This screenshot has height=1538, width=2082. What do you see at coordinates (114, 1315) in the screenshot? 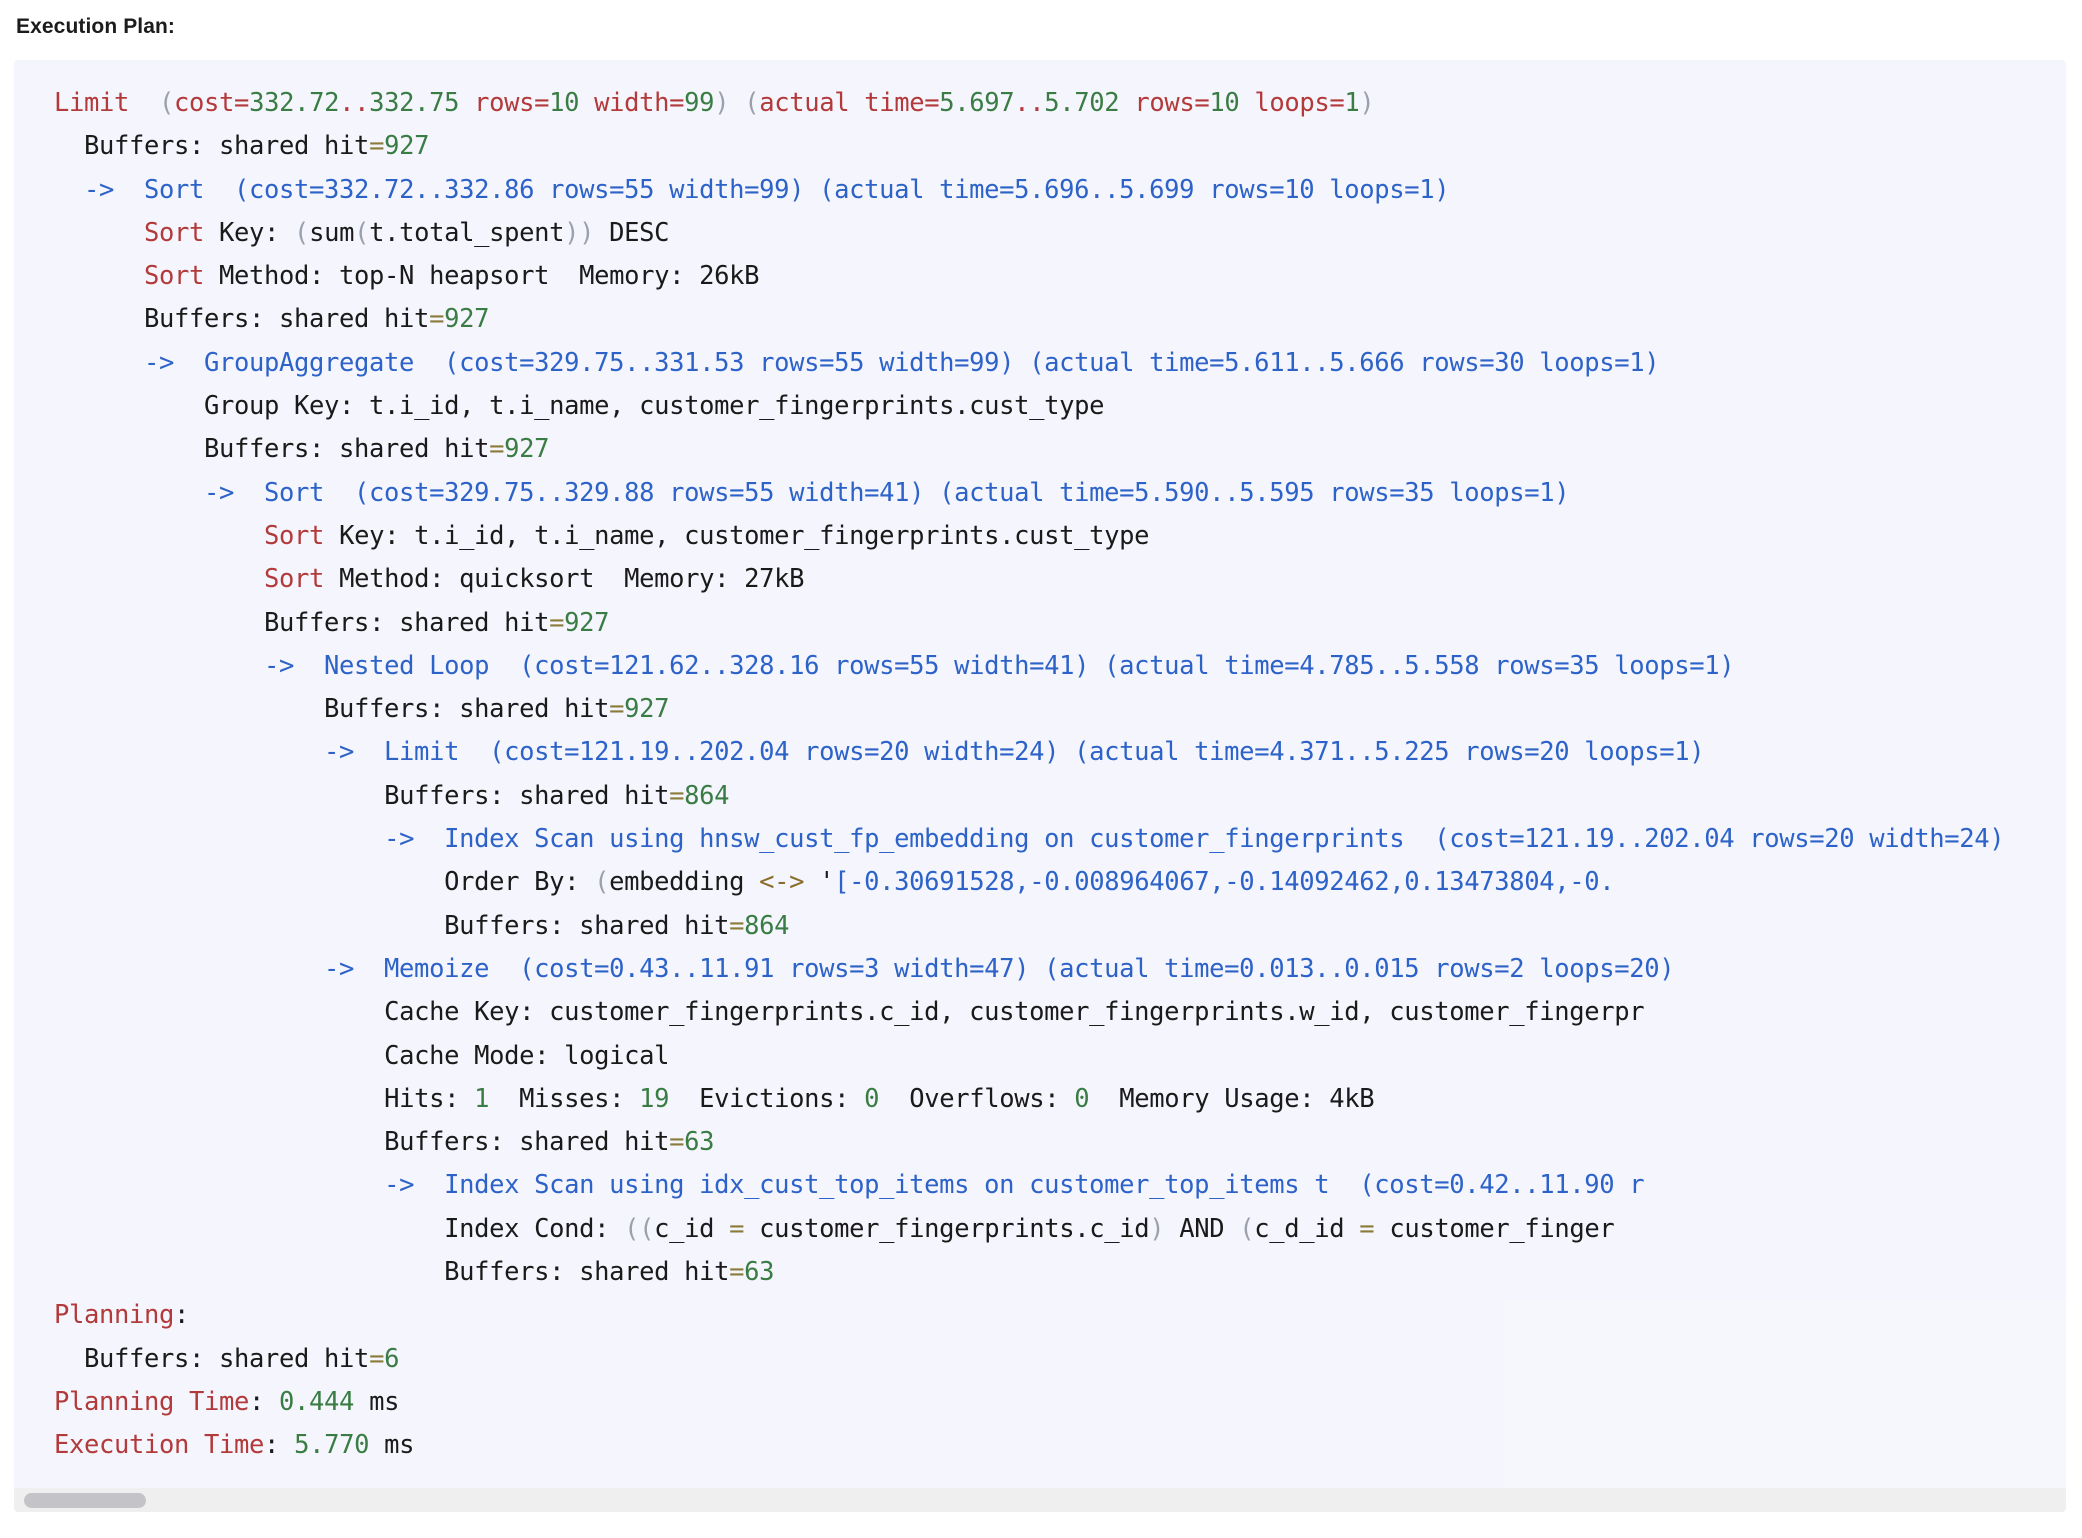
I see `plan-token: Planning` at bounding box center [114, 1315].